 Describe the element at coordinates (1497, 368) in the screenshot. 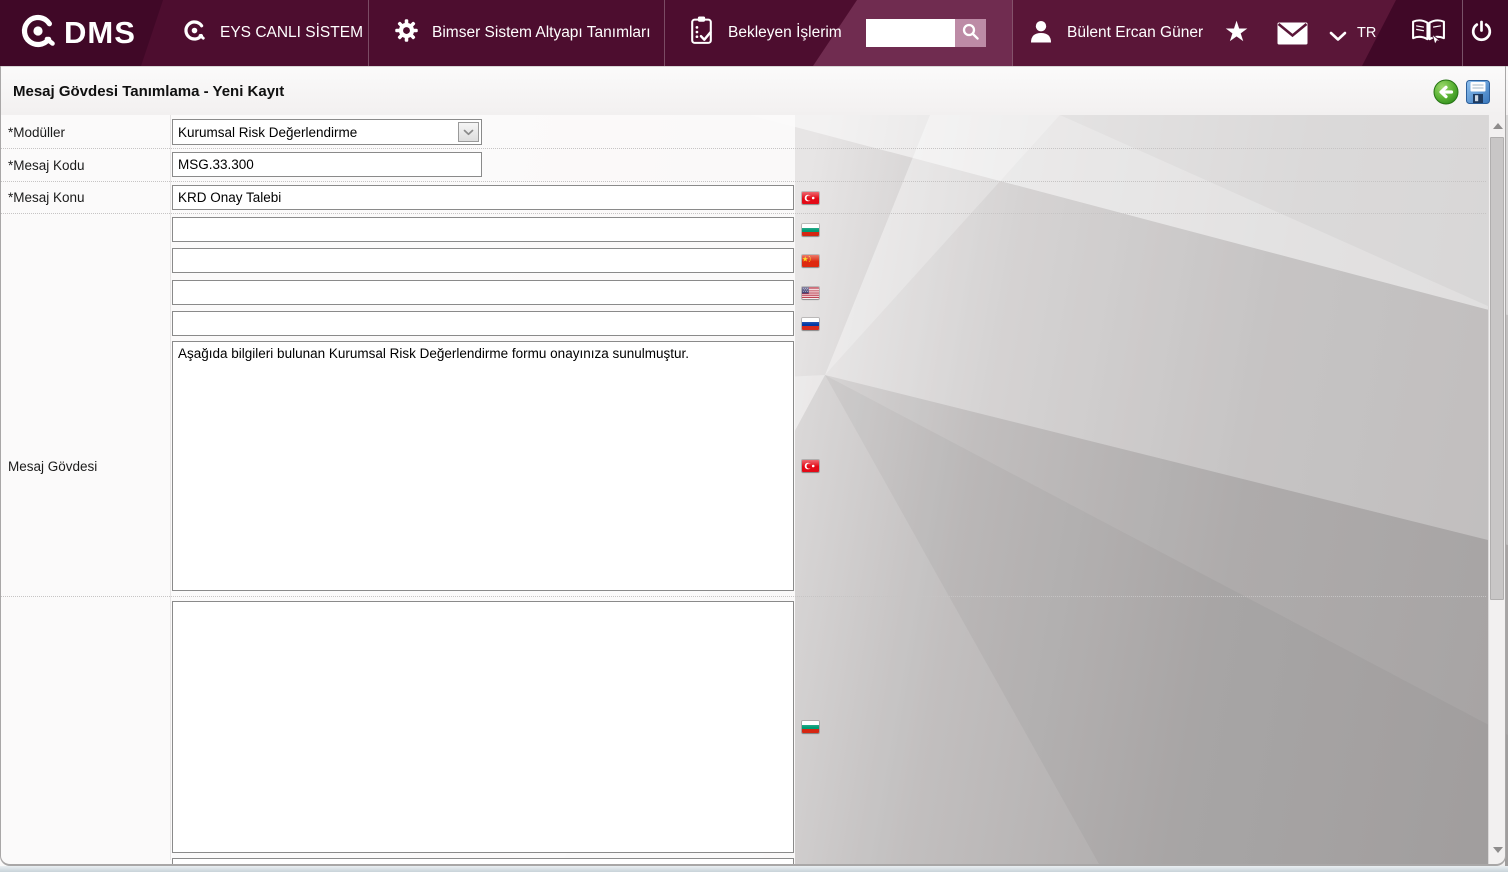

I see `scrollbar-thumb` at that location.